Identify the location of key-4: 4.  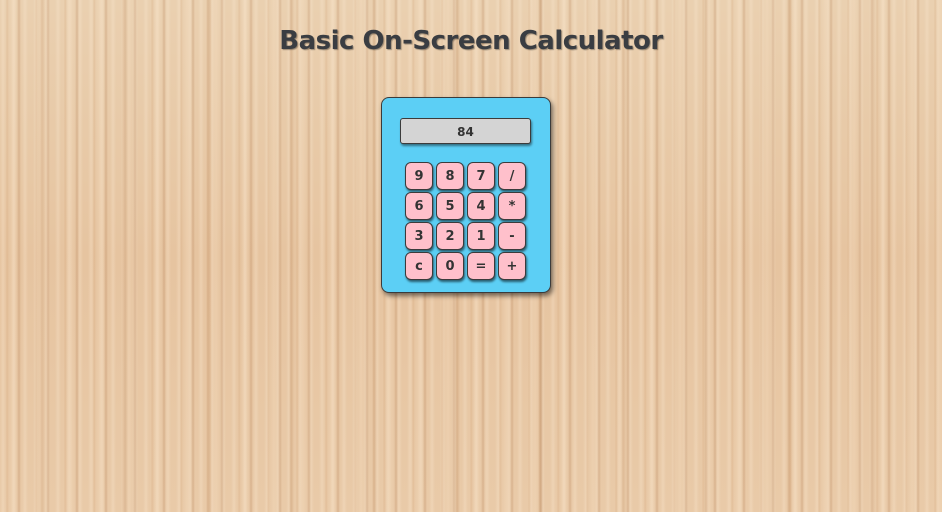
(481, 206).